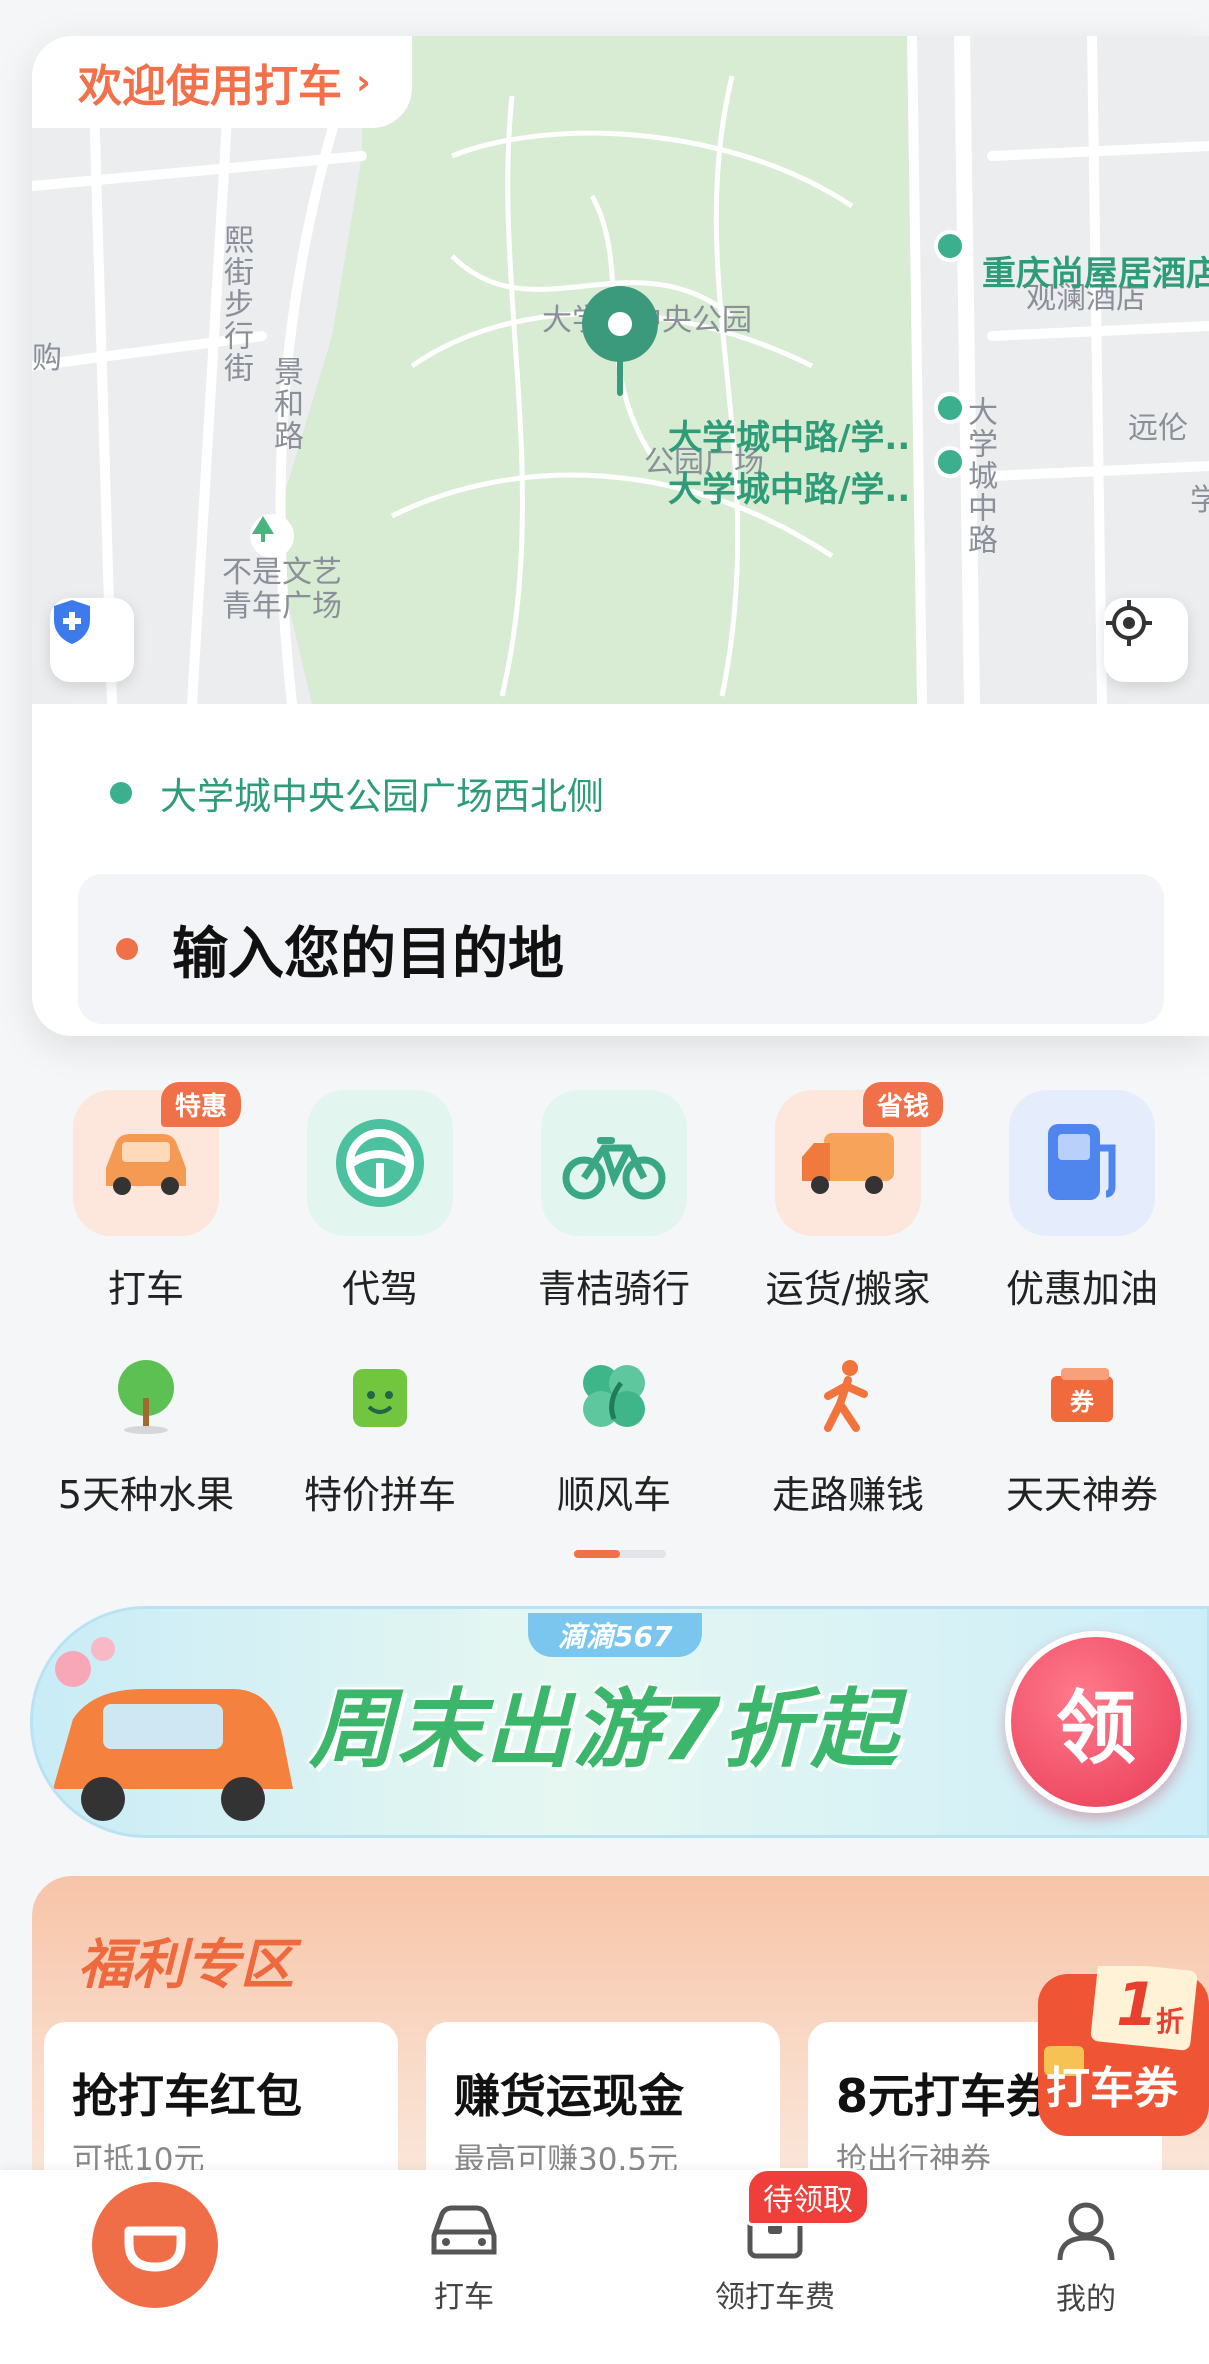  I want to click on service-label: 特价拼车, so click(379, 1495).